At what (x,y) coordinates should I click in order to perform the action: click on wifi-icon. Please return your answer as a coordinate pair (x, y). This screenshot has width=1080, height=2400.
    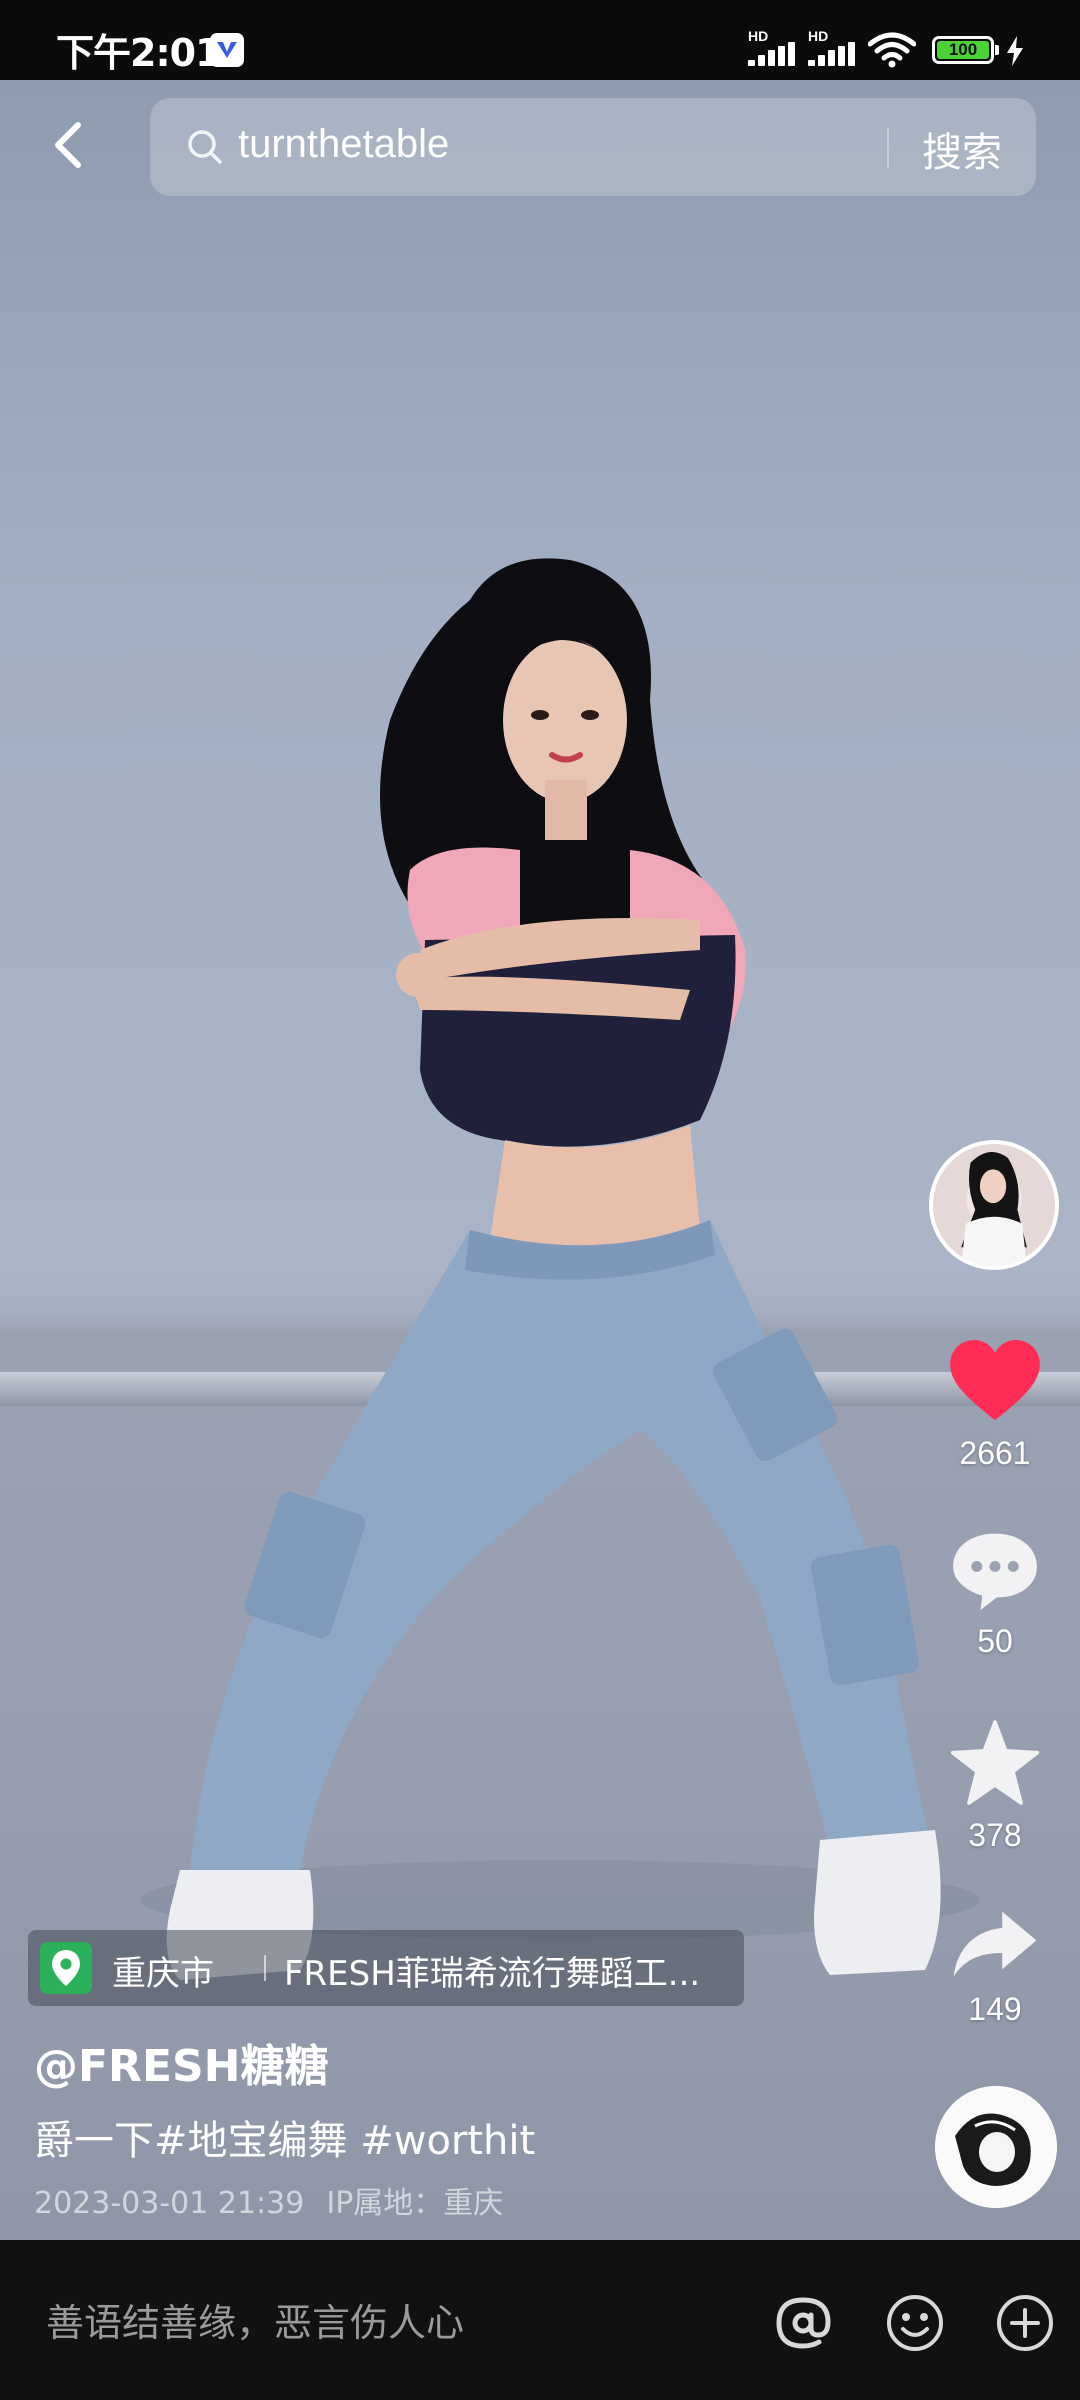
    Looking at the image, I should click on (892, 50).